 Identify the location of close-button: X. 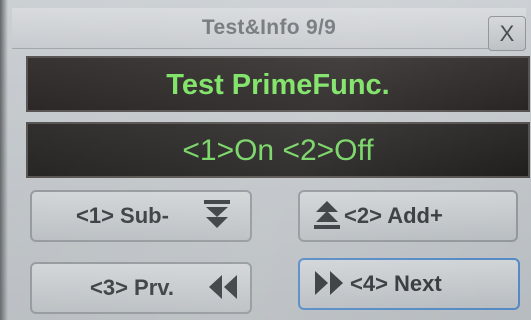
(507, 33).